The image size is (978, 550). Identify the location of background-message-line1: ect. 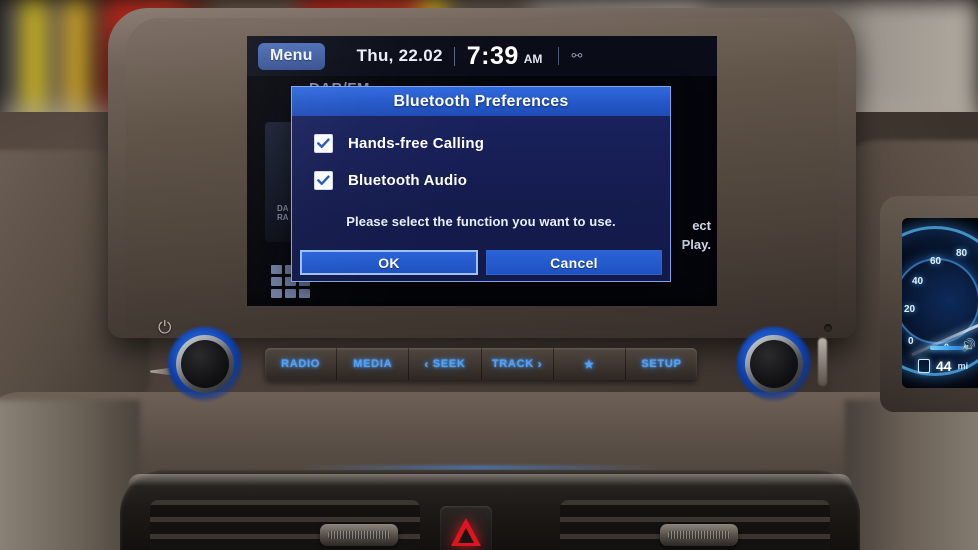
(701, 225).